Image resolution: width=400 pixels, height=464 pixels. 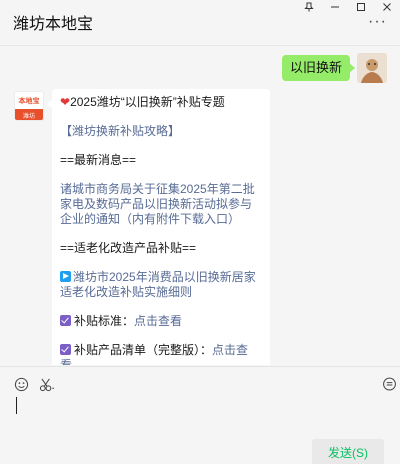 I want to click on text-cursor, so click(x=16, y=405).